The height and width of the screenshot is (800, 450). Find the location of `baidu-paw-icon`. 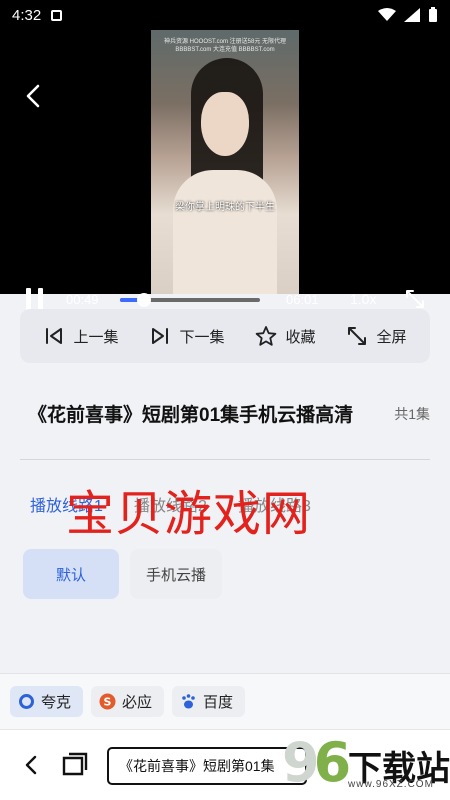

baidu-paw-icon is located at coordinates (188, 701).